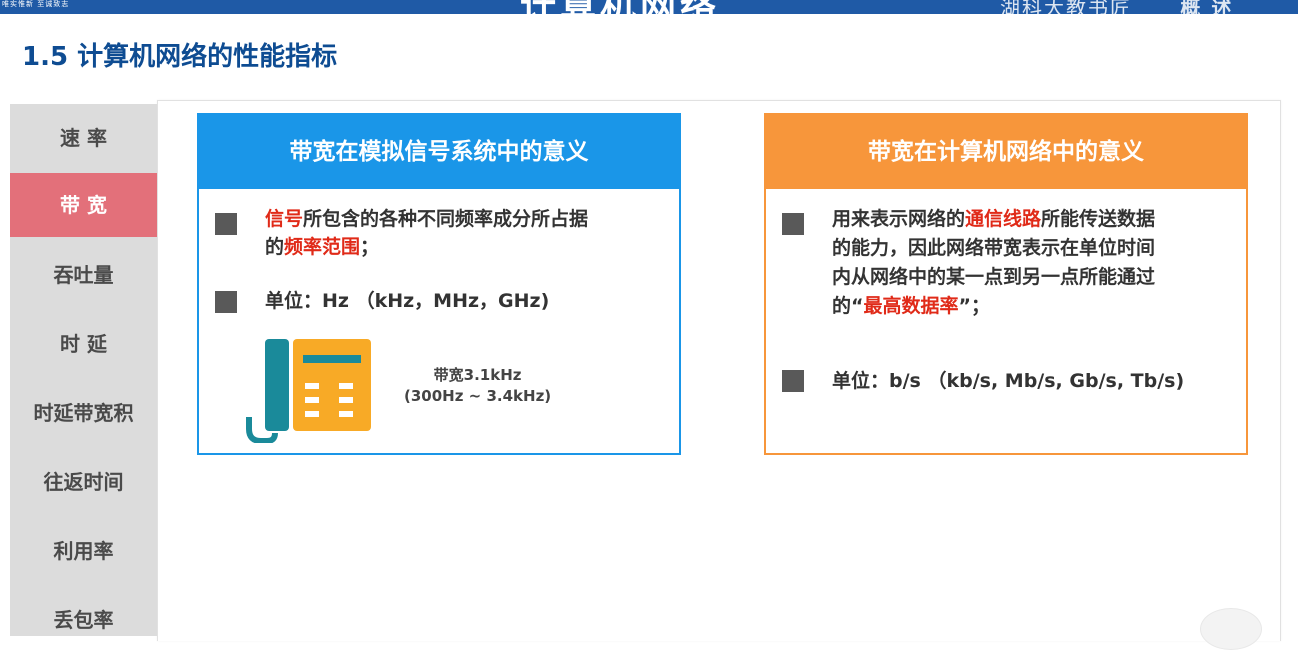 The height and width of the screenshot is (650, 1298). What do you see at coordinates (1098, 219) in the screenshot?
I see `network-bullet-1-line1-post: 所能传送数据` at bounding box center [1098, 219].